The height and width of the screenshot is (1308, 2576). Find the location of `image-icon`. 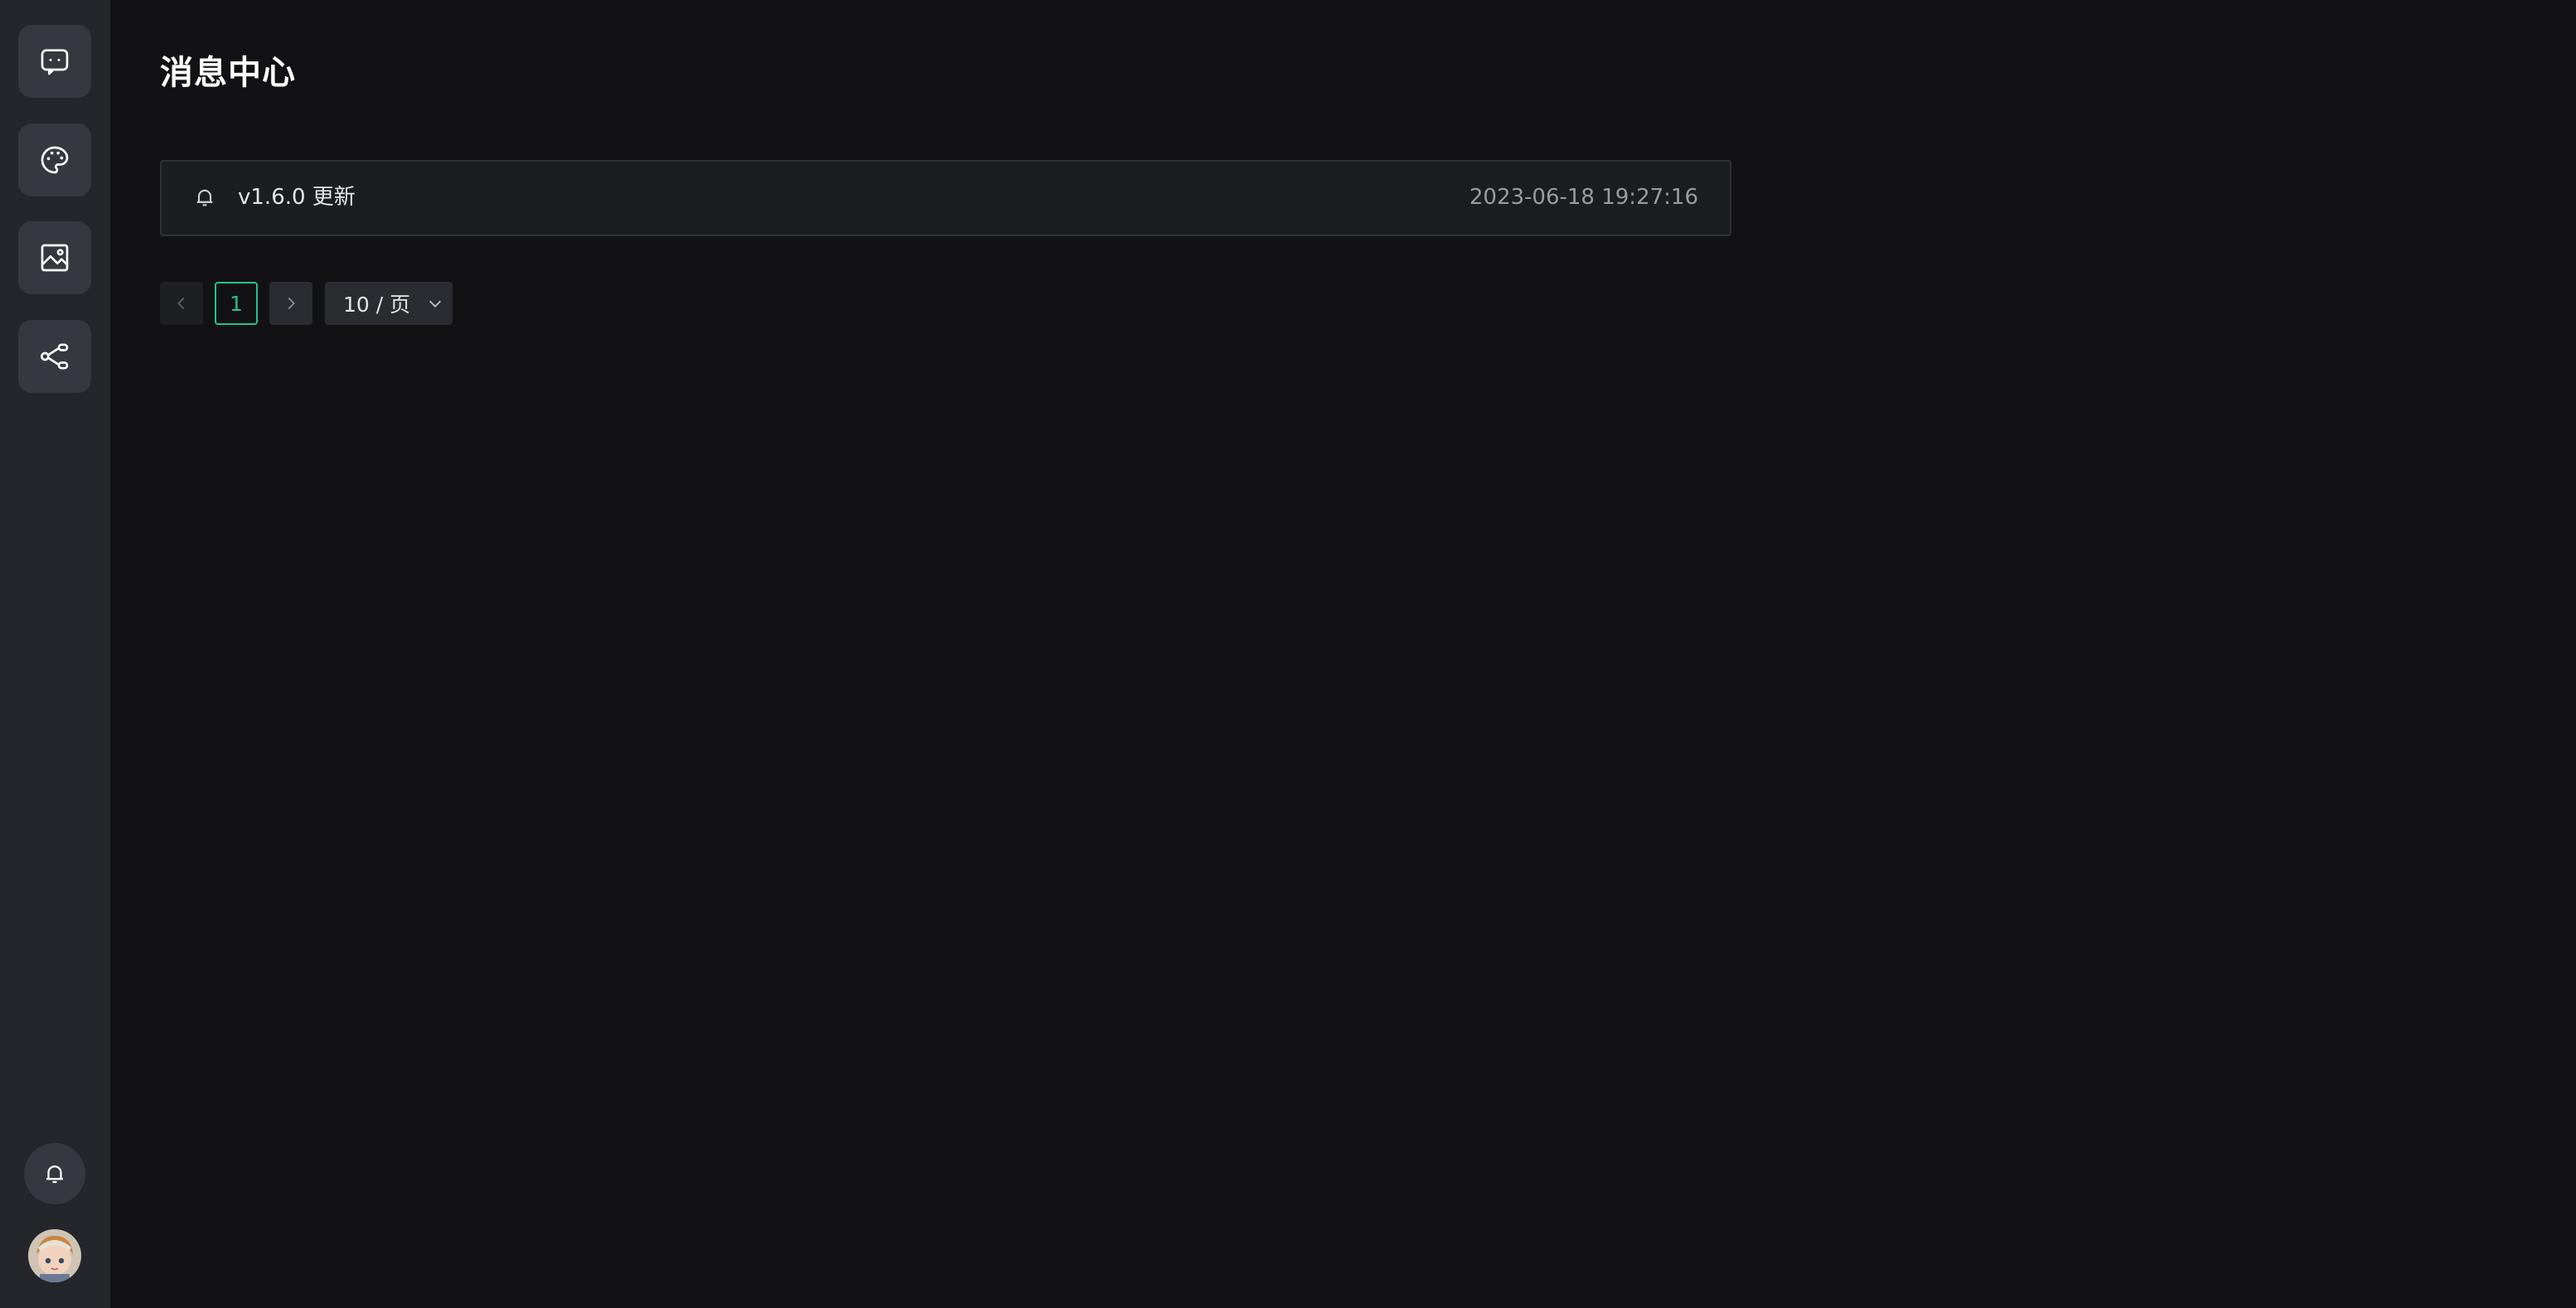

image-icon is located at coordinates (55, 258).